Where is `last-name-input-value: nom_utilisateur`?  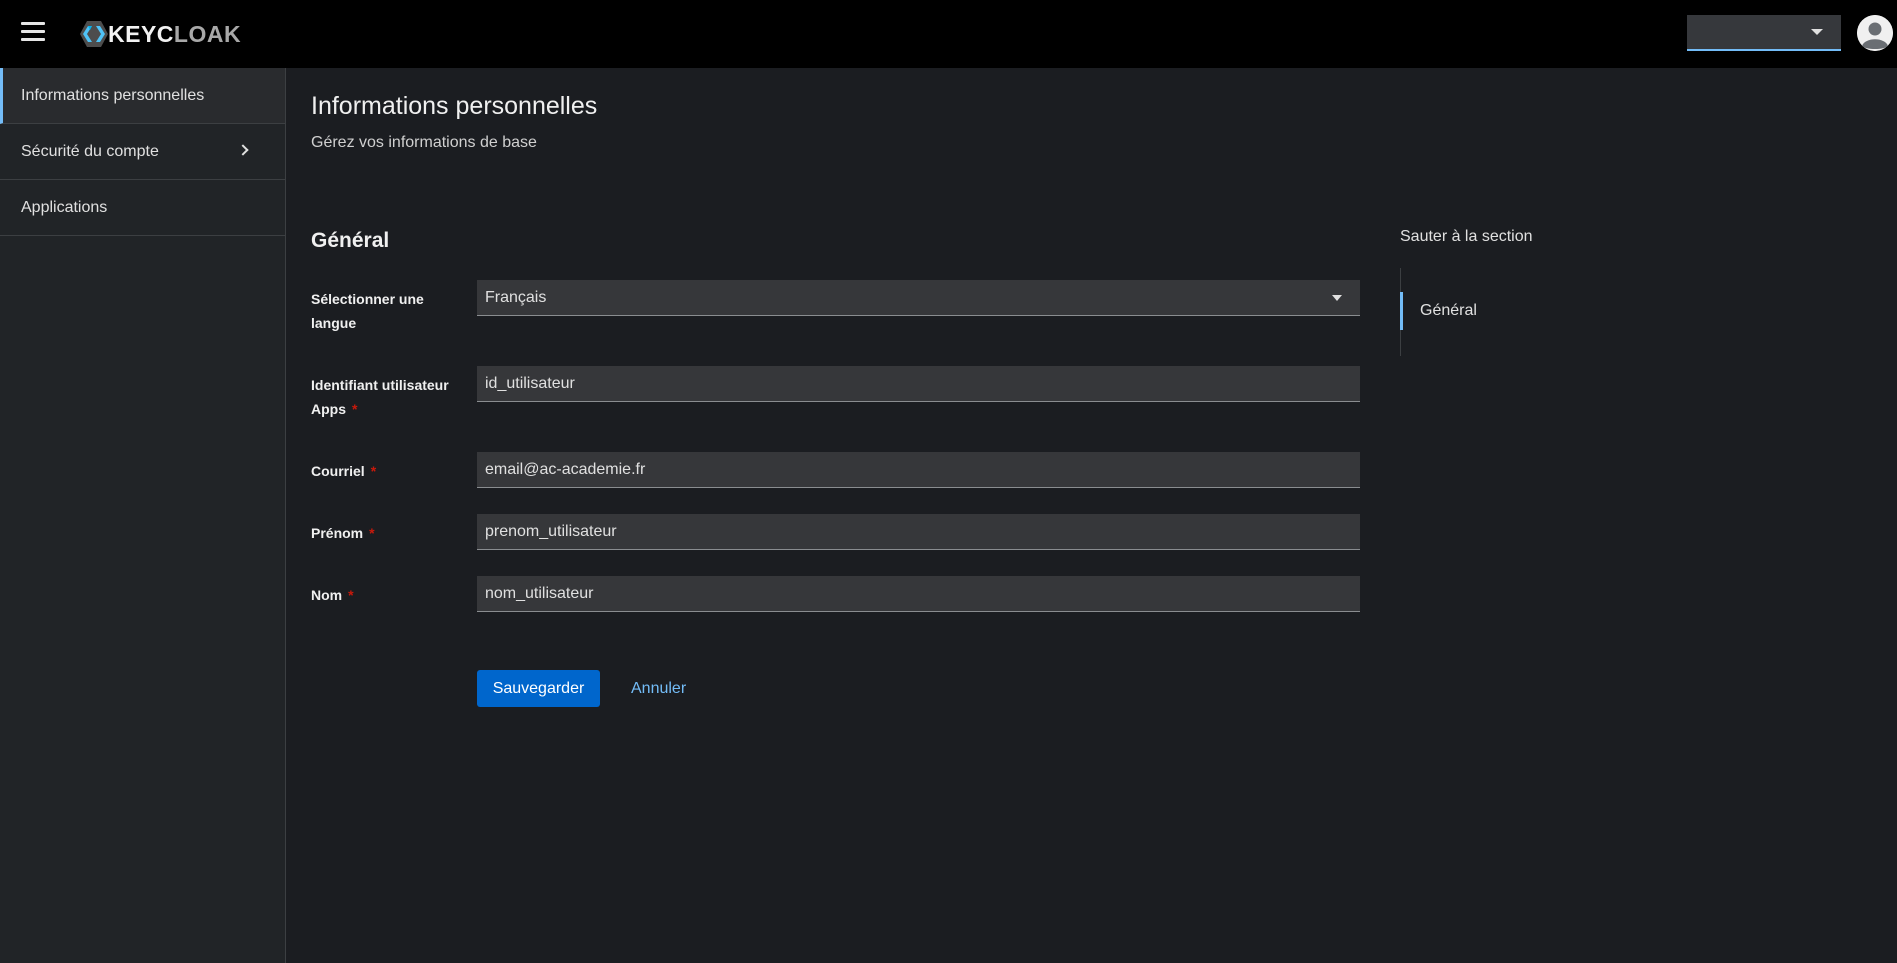 last-name-input-value: nom_utilisateur is located at coordinates (539, 593).